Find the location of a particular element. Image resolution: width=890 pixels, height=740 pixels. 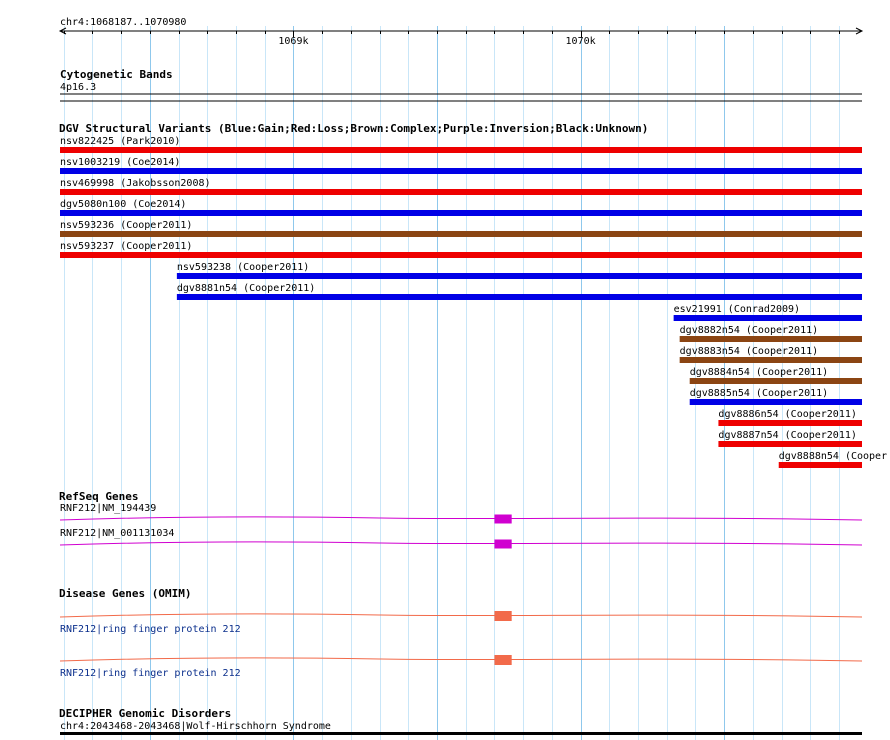

dgv-variant-label: nsv469998 (Jakobsson2008) is located at coordinates (135, 183).